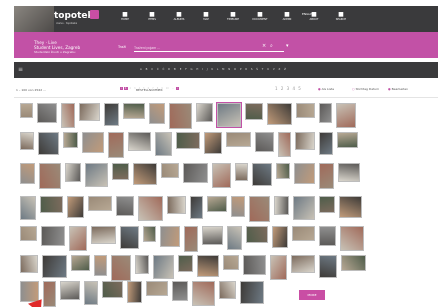 The height and width of the screenshot is (307, 438). I want to click on page-link: 1, so click(125, 88).